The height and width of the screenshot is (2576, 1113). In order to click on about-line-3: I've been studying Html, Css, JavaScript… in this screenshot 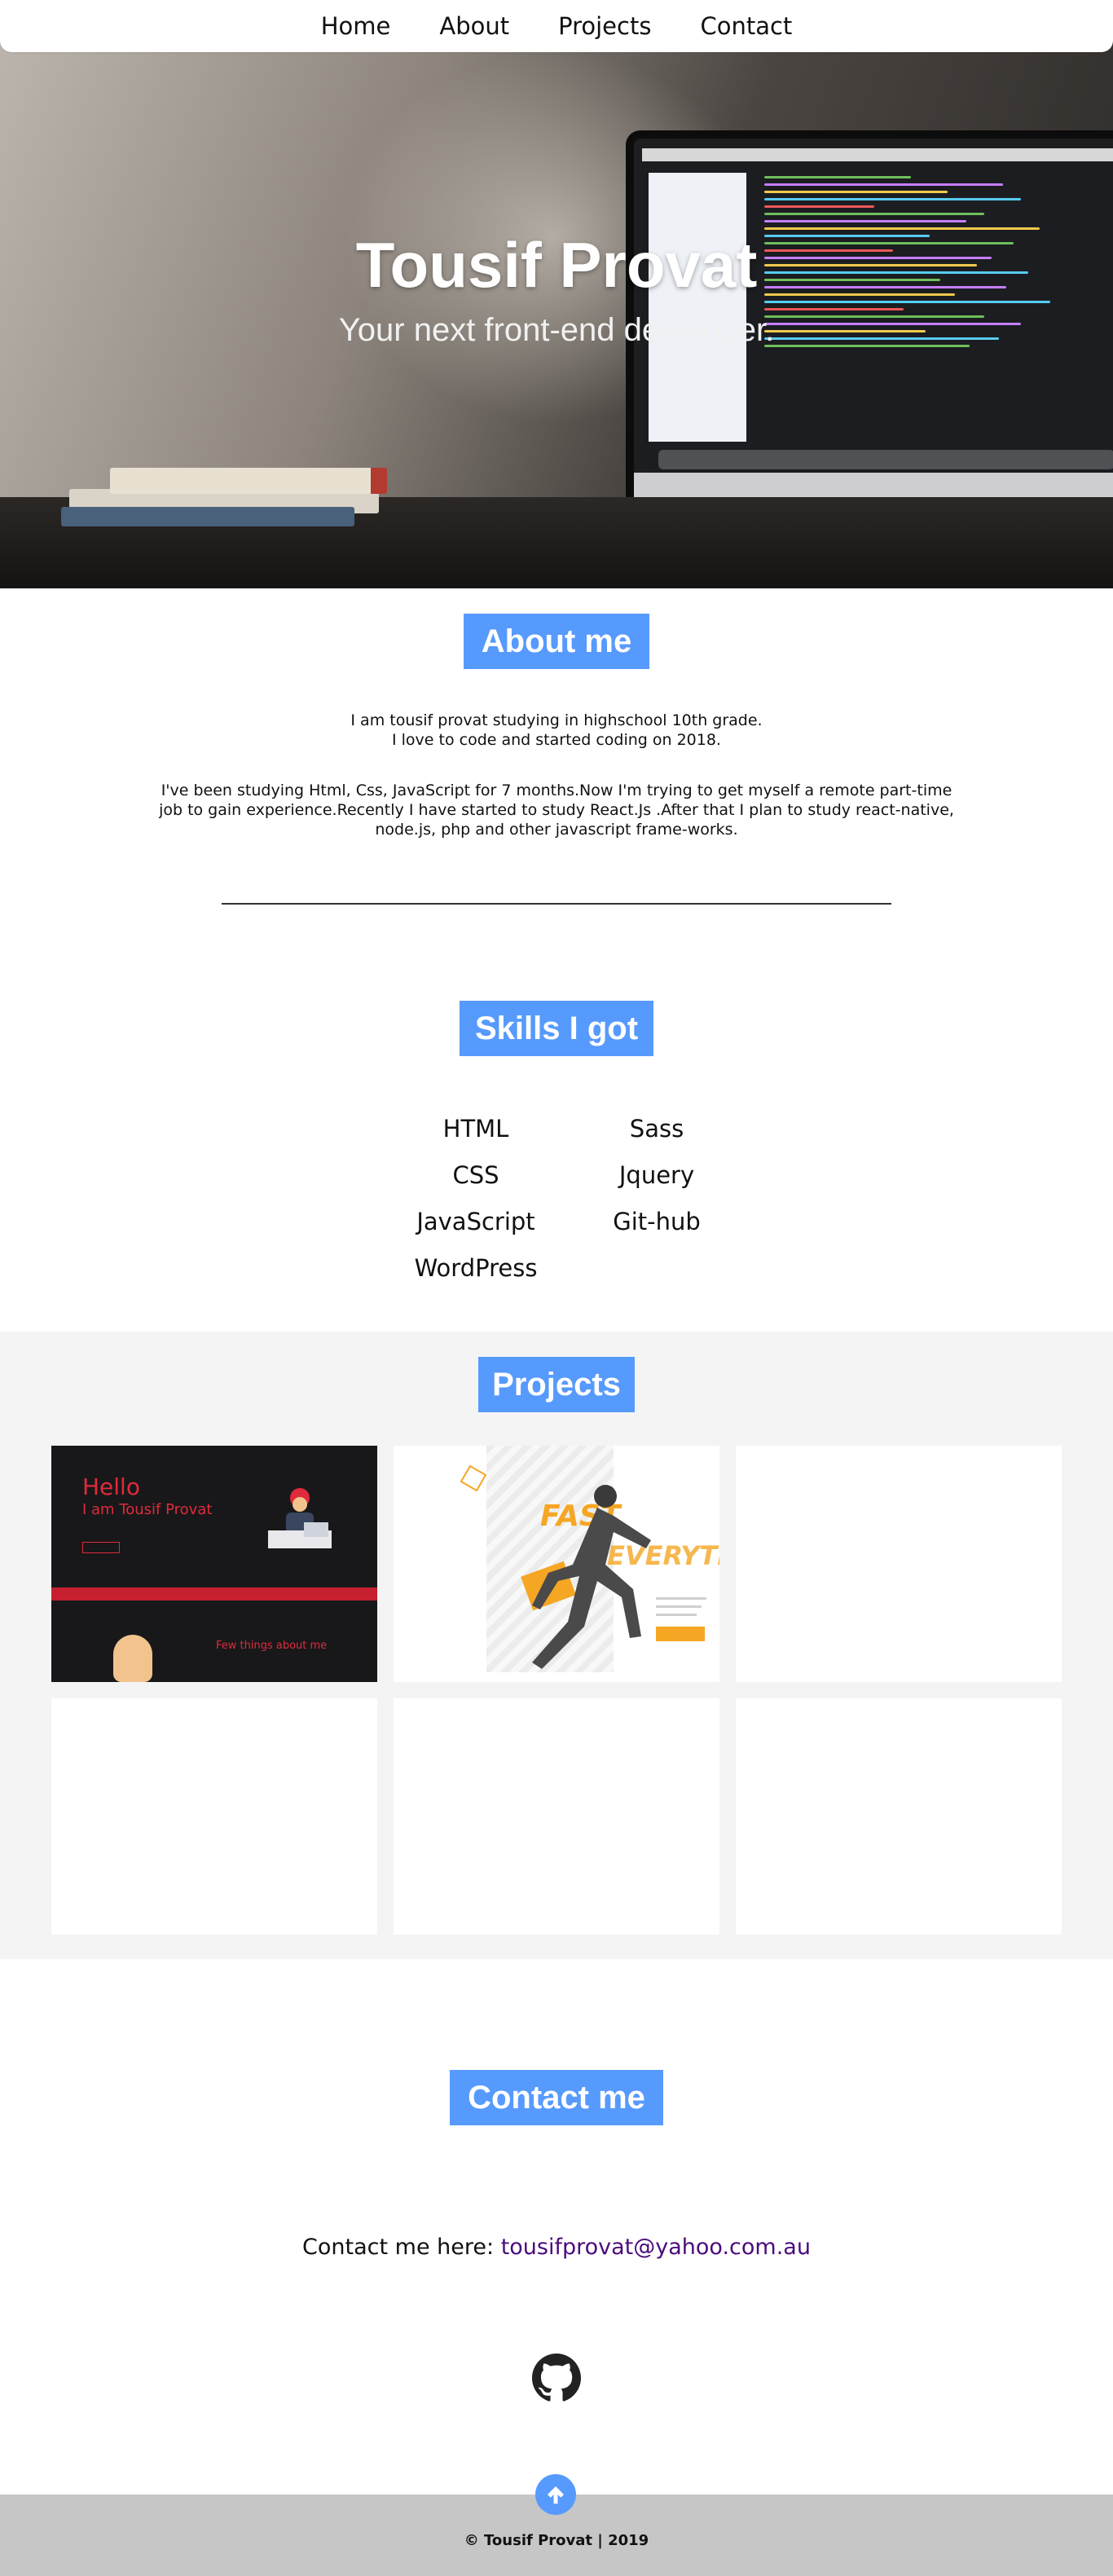, I will do `click(556, 790)`.